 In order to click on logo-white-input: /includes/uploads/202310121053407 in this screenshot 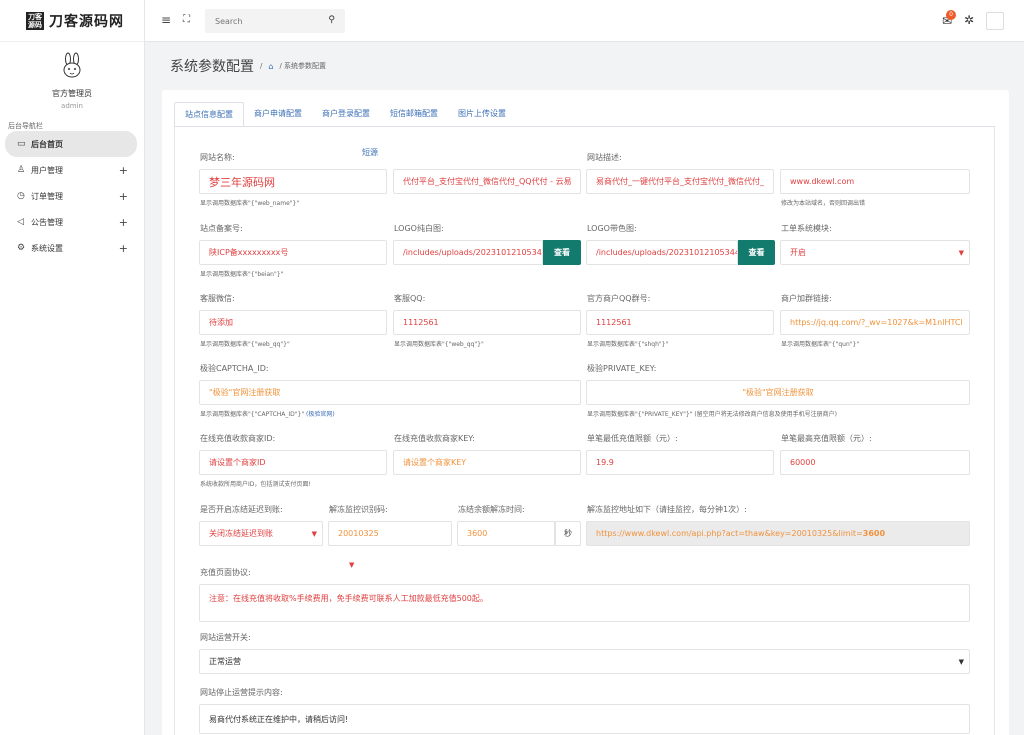, I will do `click(468, 252)`.